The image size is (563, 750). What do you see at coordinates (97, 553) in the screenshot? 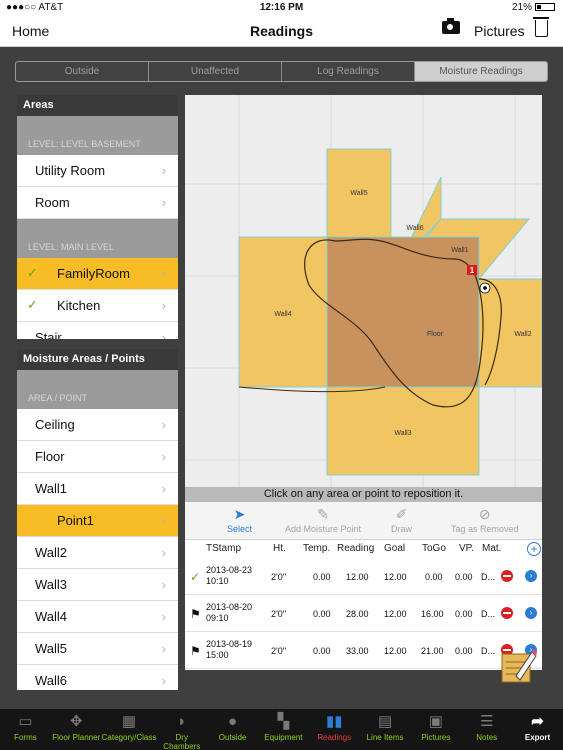
I see `point-item-wall2: Wall2 ›` at bounding box center [97, 553].